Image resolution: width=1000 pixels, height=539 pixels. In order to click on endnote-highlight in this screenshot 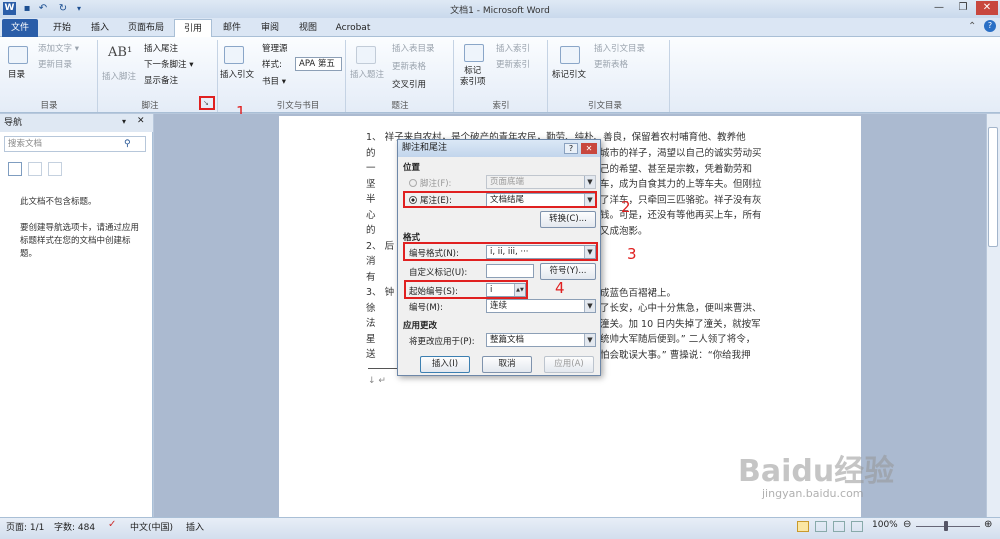, I will do `click(500, 199)`.